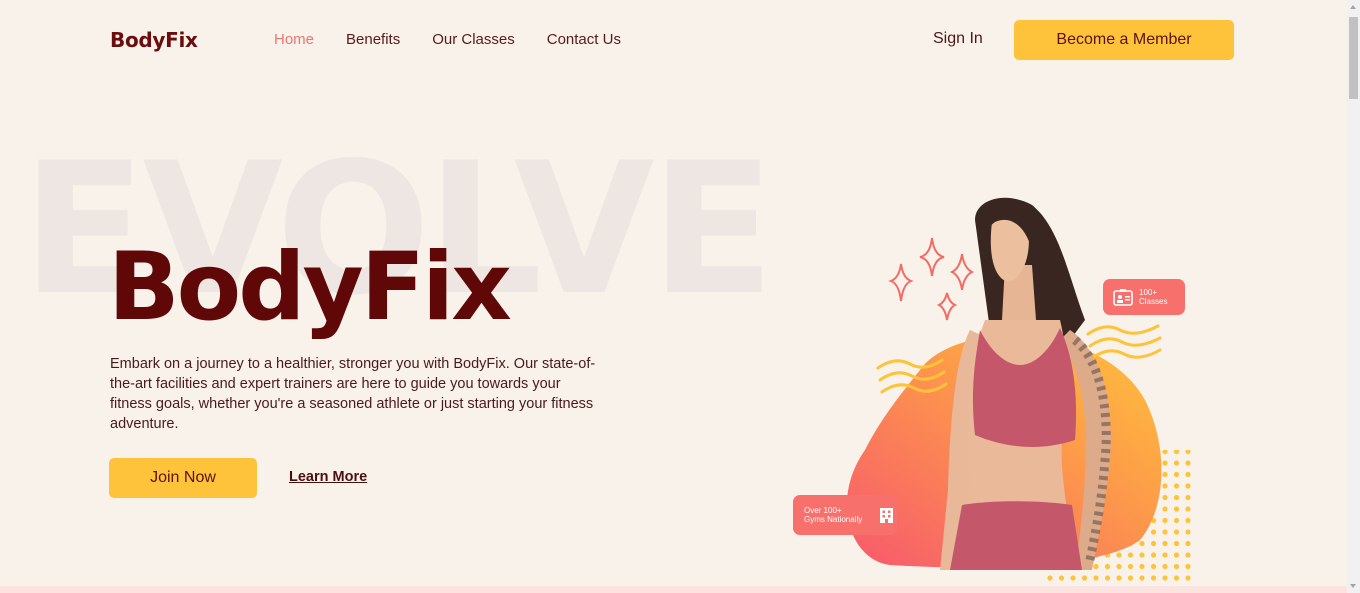 The width and height of the screenshot is (1360, 593). Describe the element at coordinates (1124, 342) in the screenshot. I see `wave-lines-right` at that location.